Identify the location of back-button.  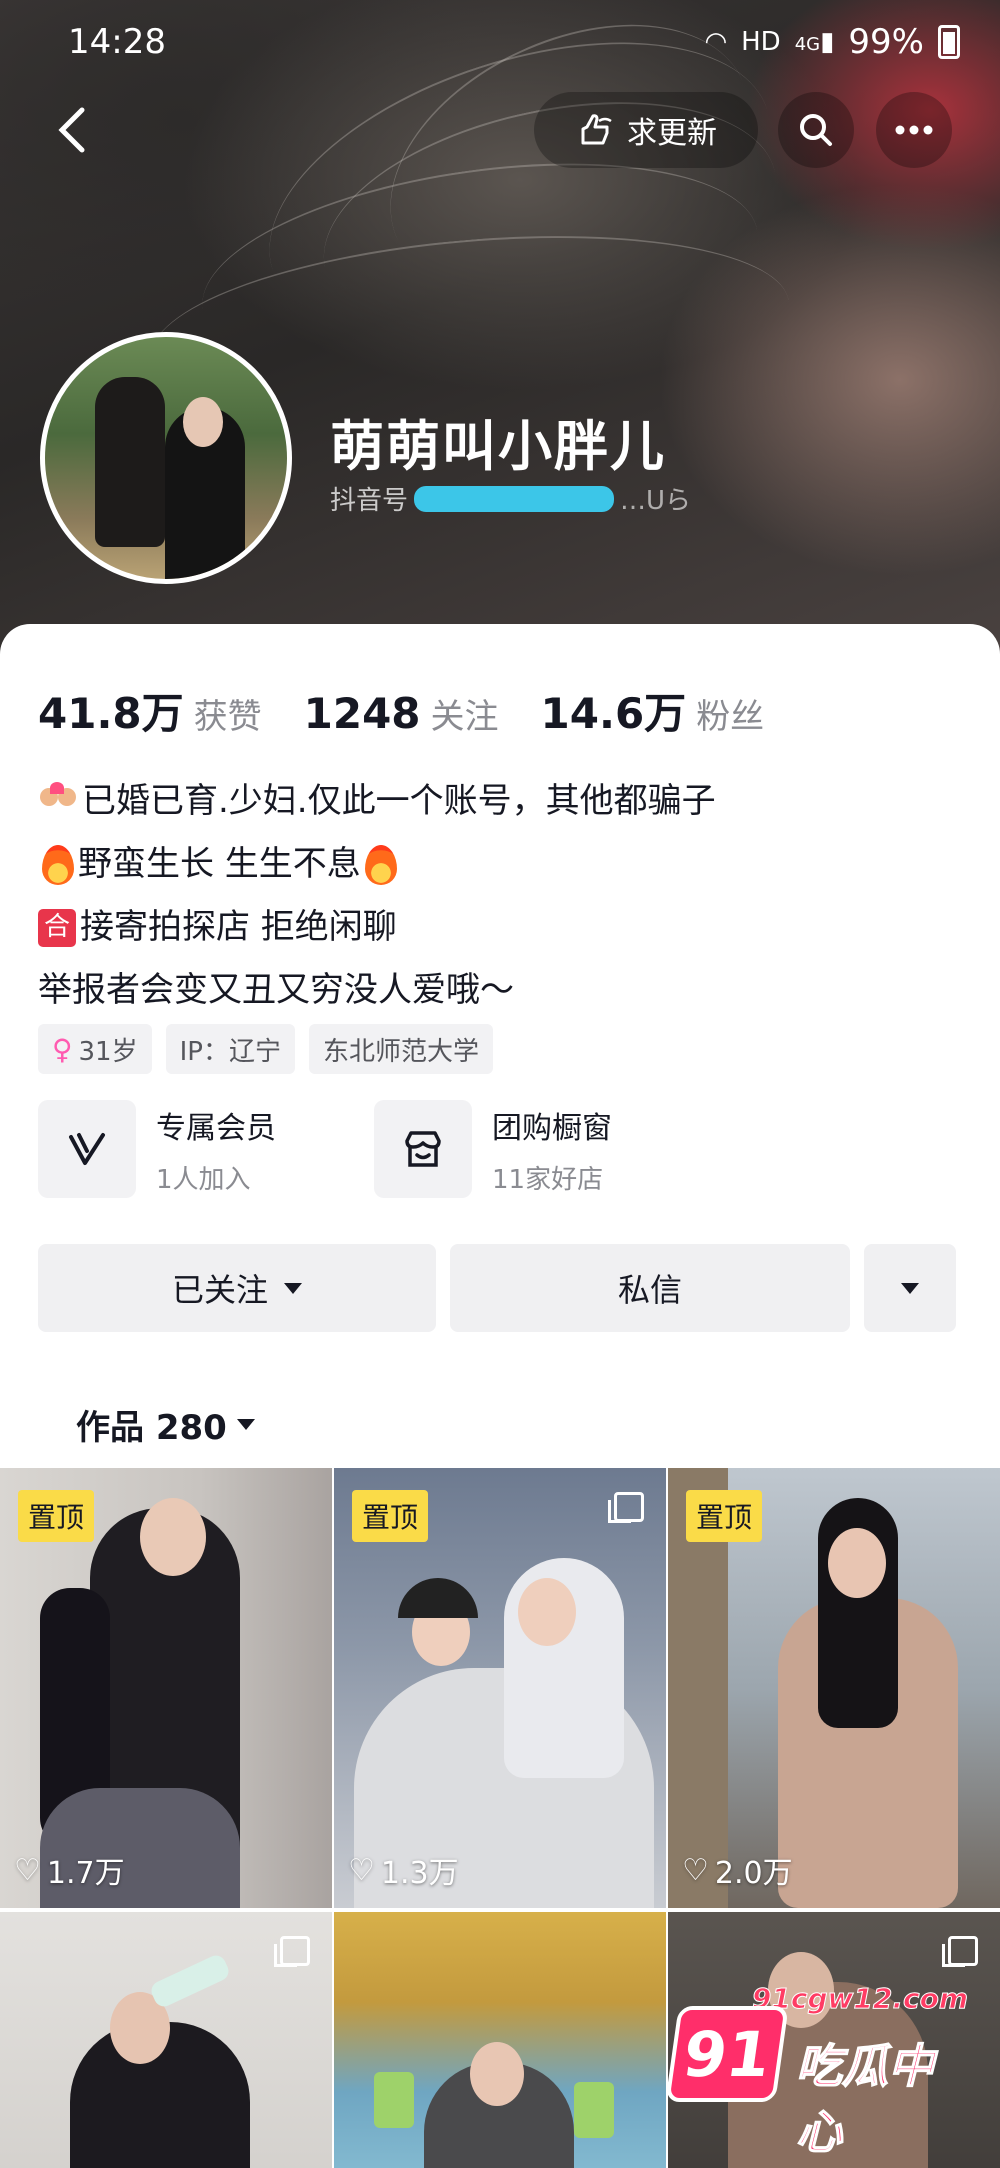
(77, 130).